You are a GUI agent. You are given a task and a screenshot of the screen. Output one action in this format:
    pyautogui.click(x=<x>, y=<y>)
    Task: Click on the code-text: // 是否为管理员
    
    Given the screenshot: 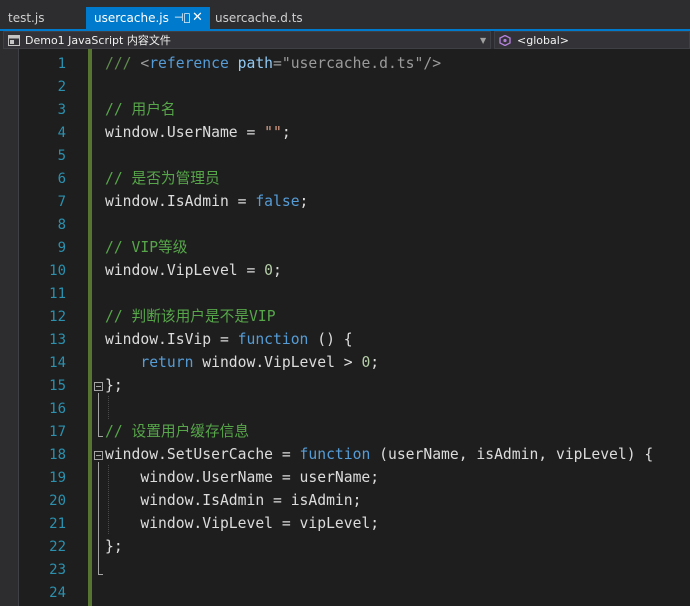 What is the action you would take?
    pyautogui.click(x=162, y=179)
    